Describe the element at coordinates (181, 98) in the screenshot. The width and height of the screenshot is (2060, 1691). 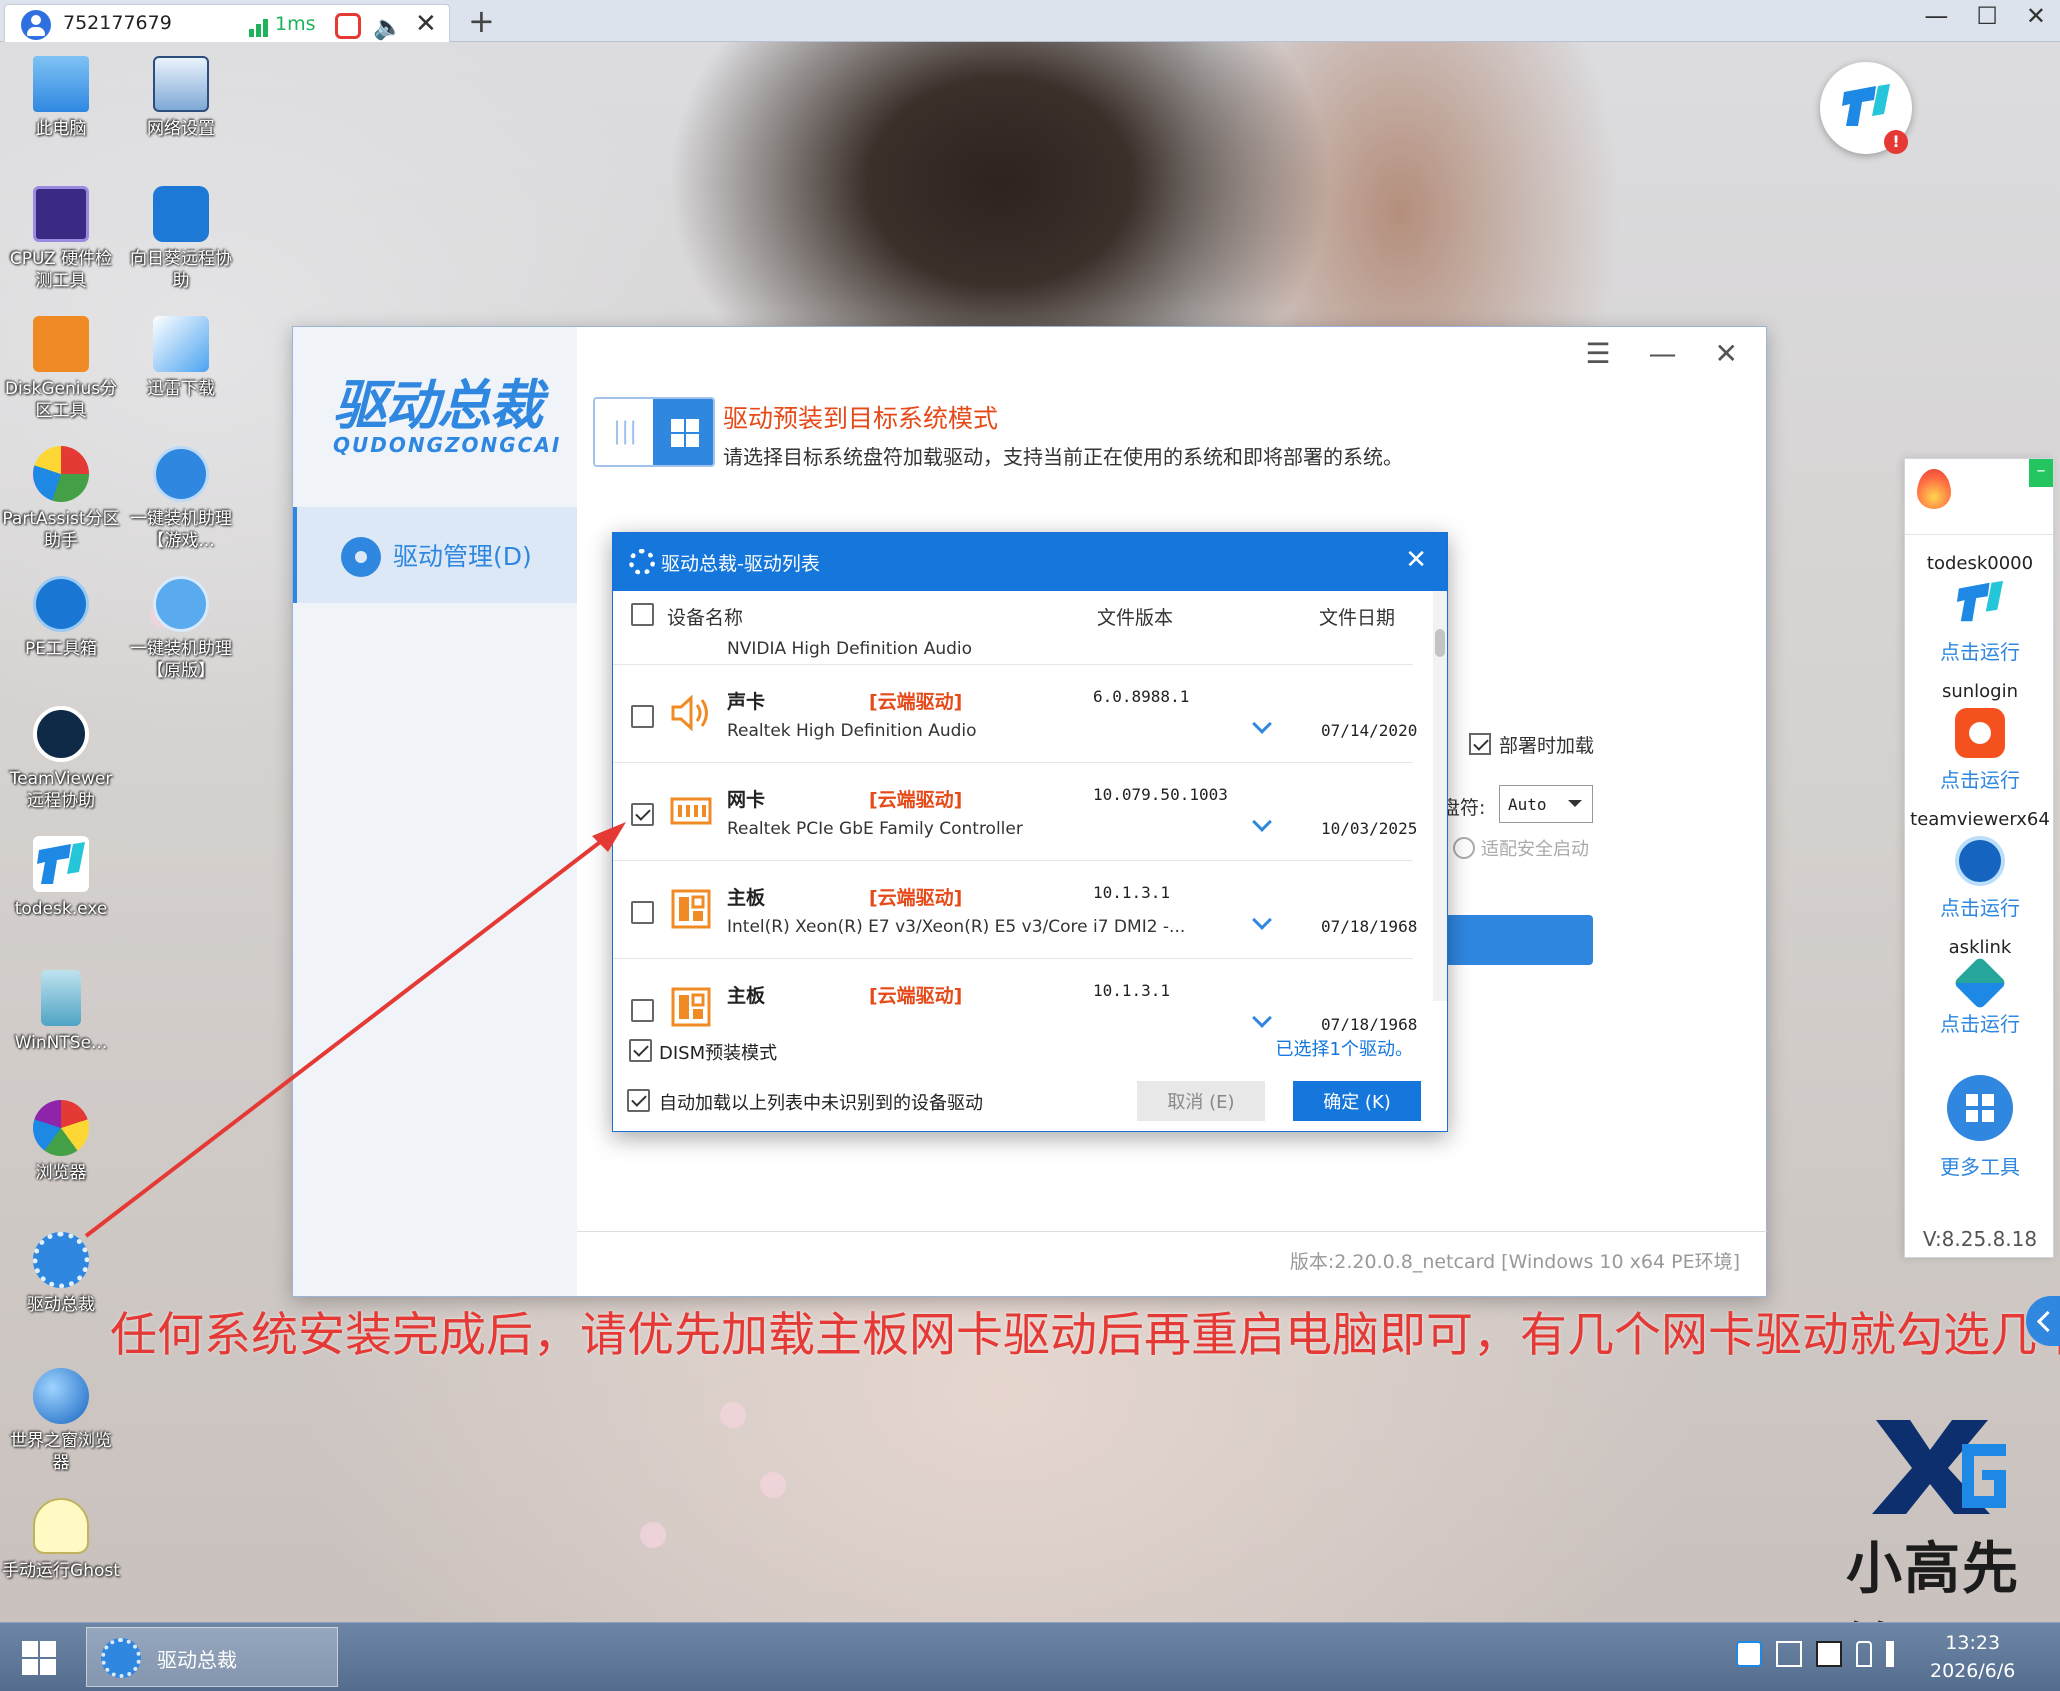
I see `desktop-icon: 网络设置` at that location.